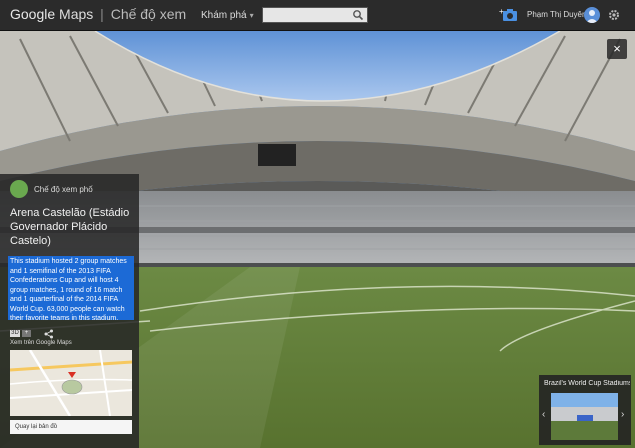 This screenshot has width=635, height=448. I want to click on street-view-icon, so click(19, 189).